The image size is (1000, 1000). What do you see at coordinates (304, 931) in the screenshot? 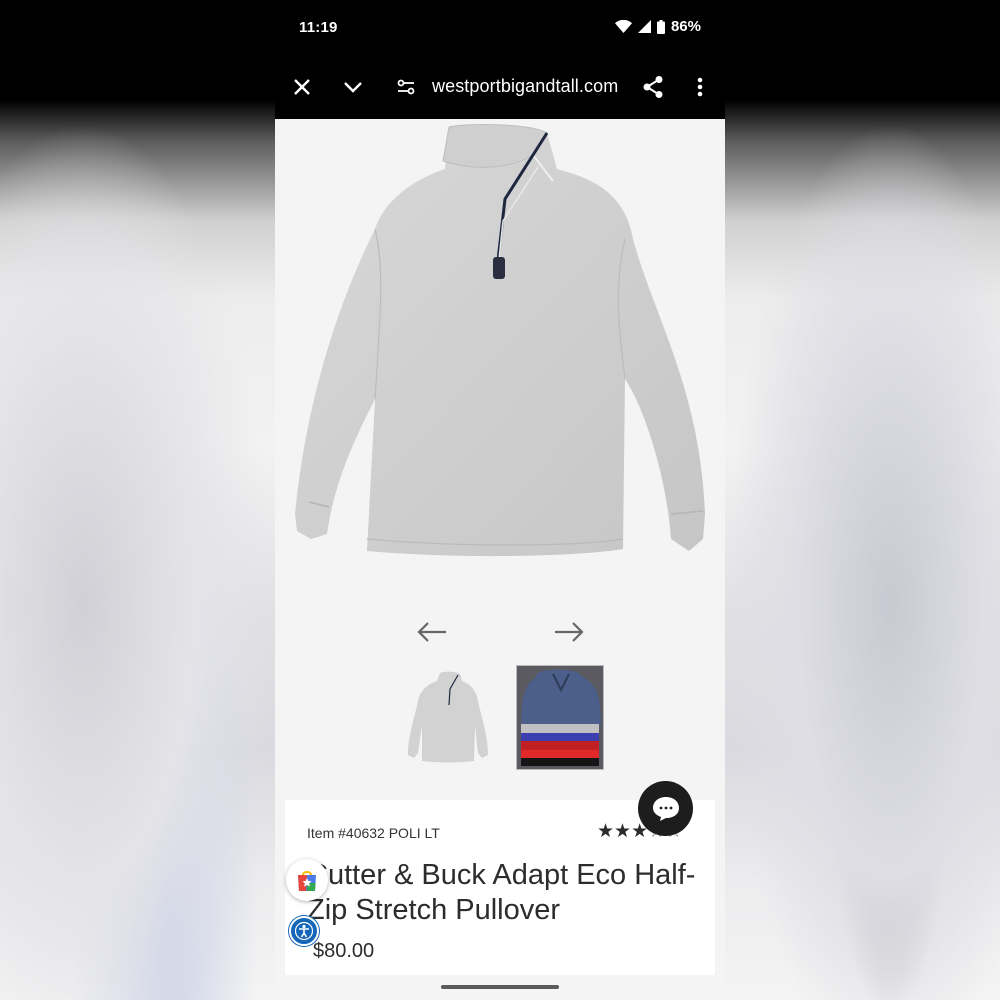
I see `accessibility-icon` at bounding box center [304, 931].